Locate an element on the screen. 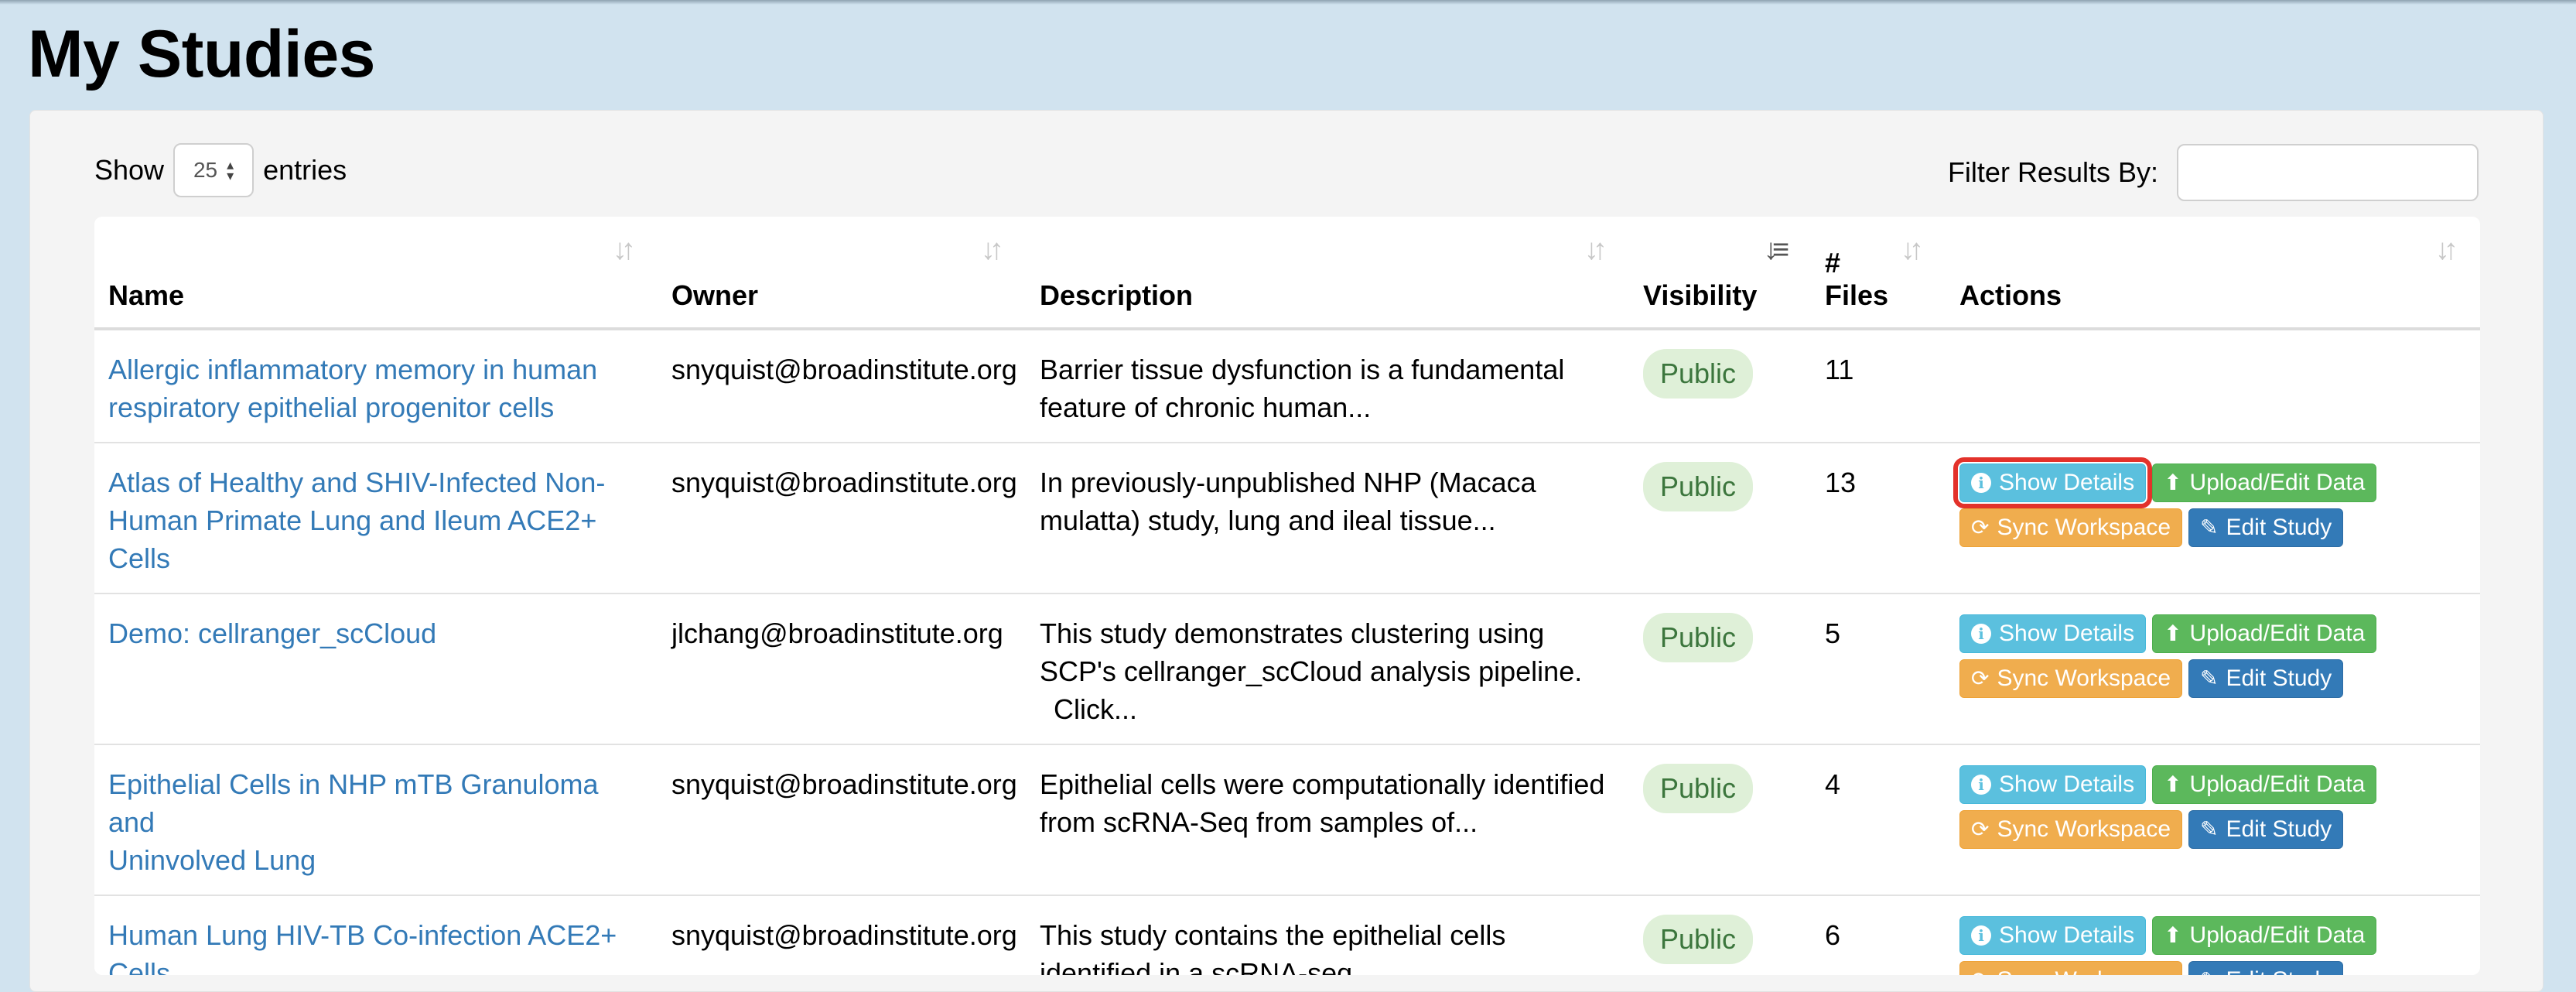 The height and width of the screenshot is (992, 2576). column-header-description: ↓↑ Description is located at coordinates (1327, 273).